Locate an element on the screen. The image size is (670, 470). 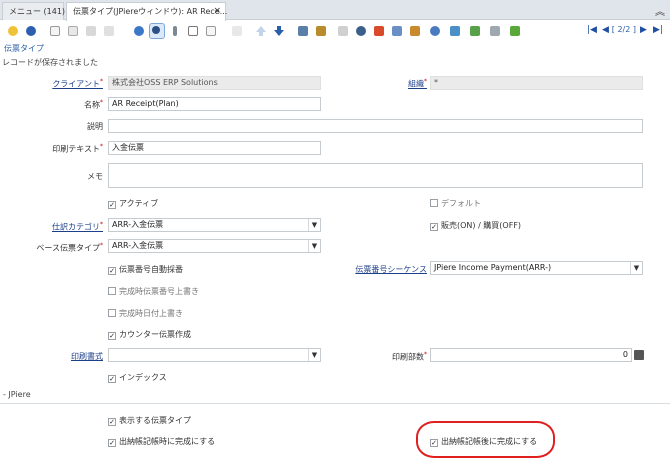
new-icon is located at coordinates (55, 31).